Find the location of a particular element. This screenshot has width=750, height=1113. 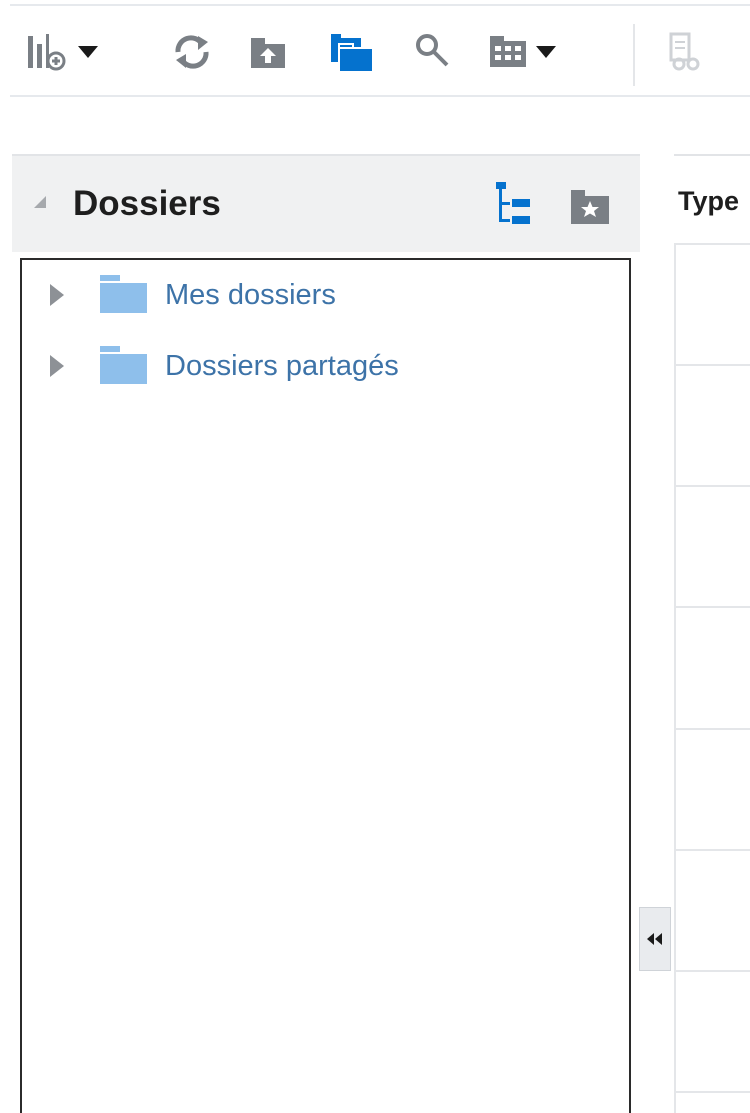

search-icon is located at coordinates (432, 50).